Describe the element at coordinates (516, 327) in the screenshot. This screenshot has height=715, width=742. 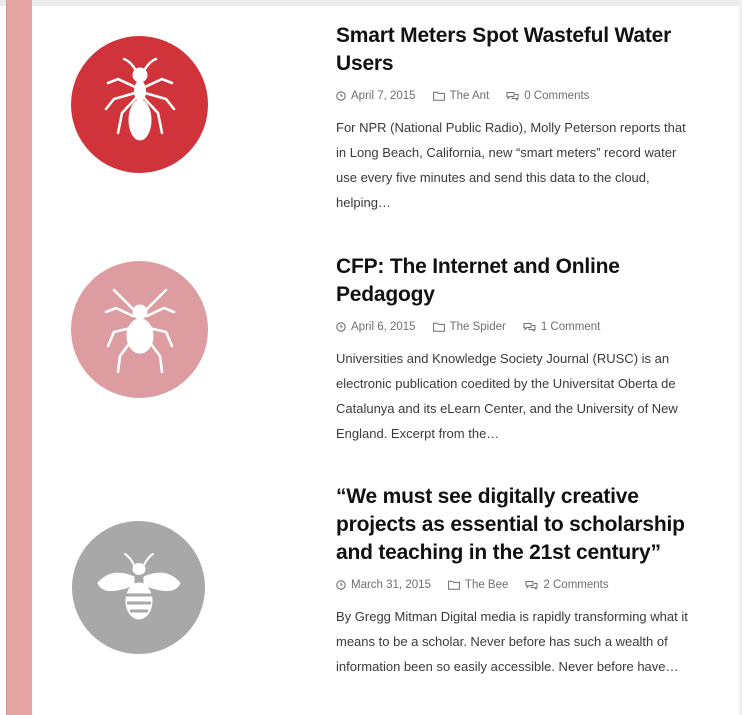
I see `post-meta: April 6, 2015 The Spider 1 Comment` at that location.